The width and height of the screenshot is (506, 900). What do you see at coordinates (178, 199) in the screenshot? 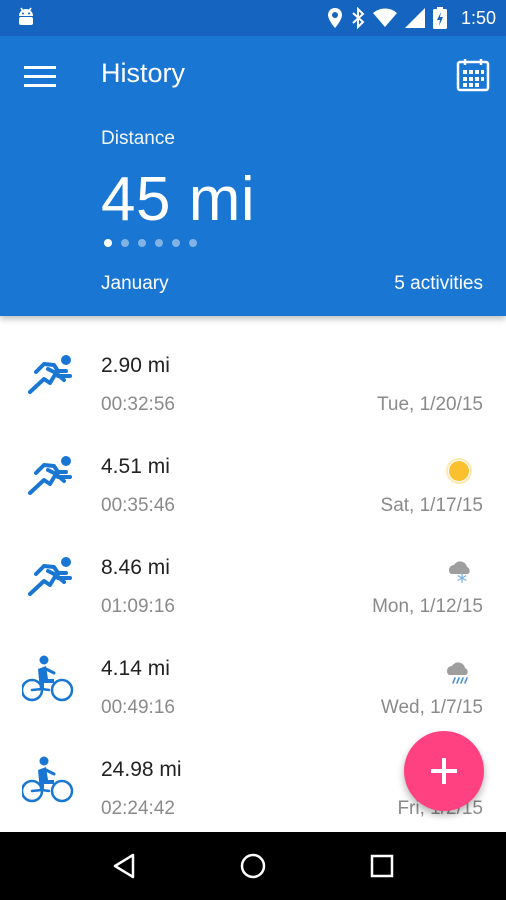
I see `metric-value: 45 mi` at bounding box center [178, 199].